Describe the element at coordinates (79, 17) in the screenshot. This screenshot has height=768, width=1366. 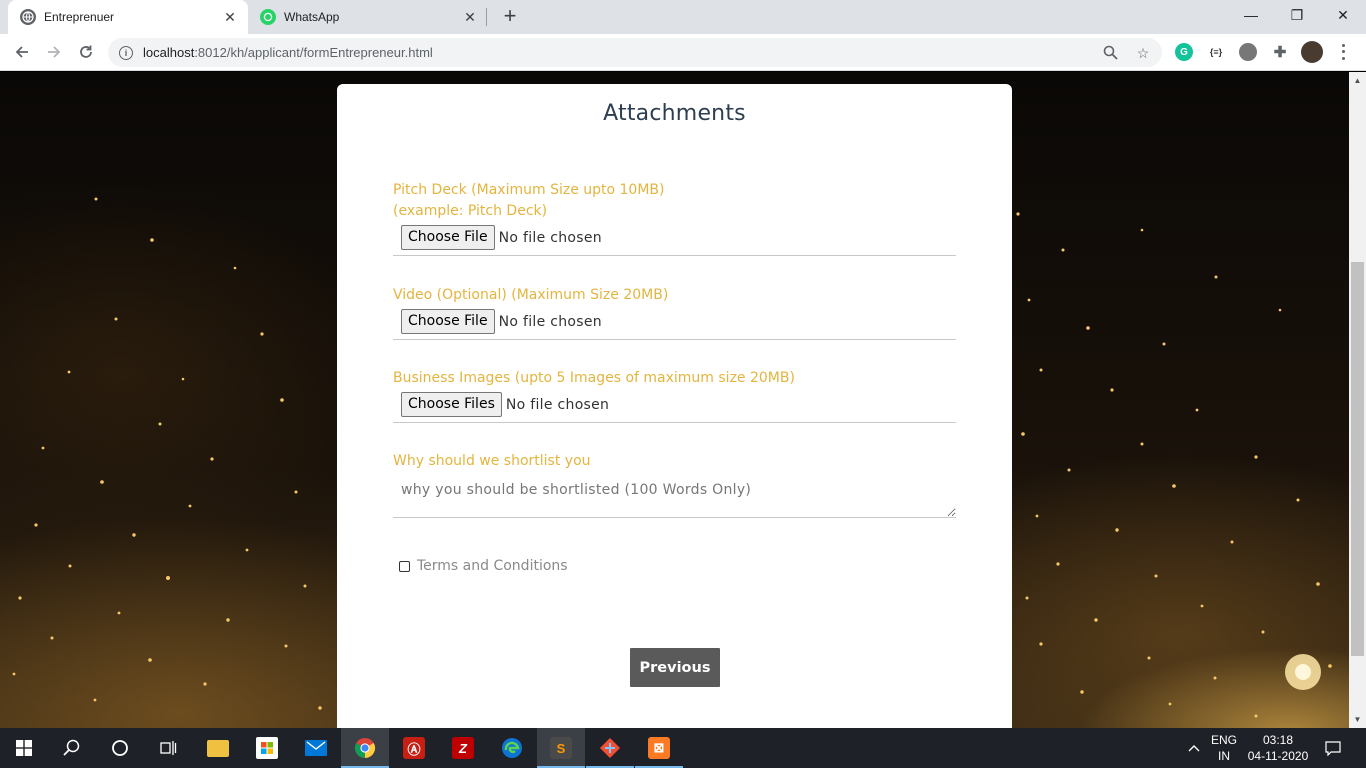
I see `tab-title: Entreprenuer` at that location.